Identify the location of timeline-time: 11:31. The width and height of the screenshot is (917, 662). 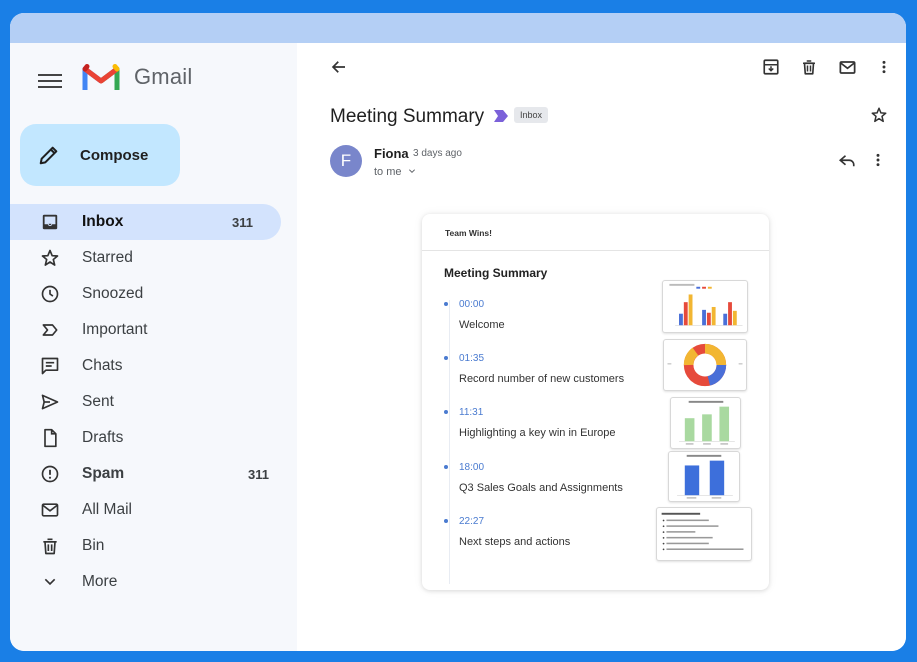
(471, 412).